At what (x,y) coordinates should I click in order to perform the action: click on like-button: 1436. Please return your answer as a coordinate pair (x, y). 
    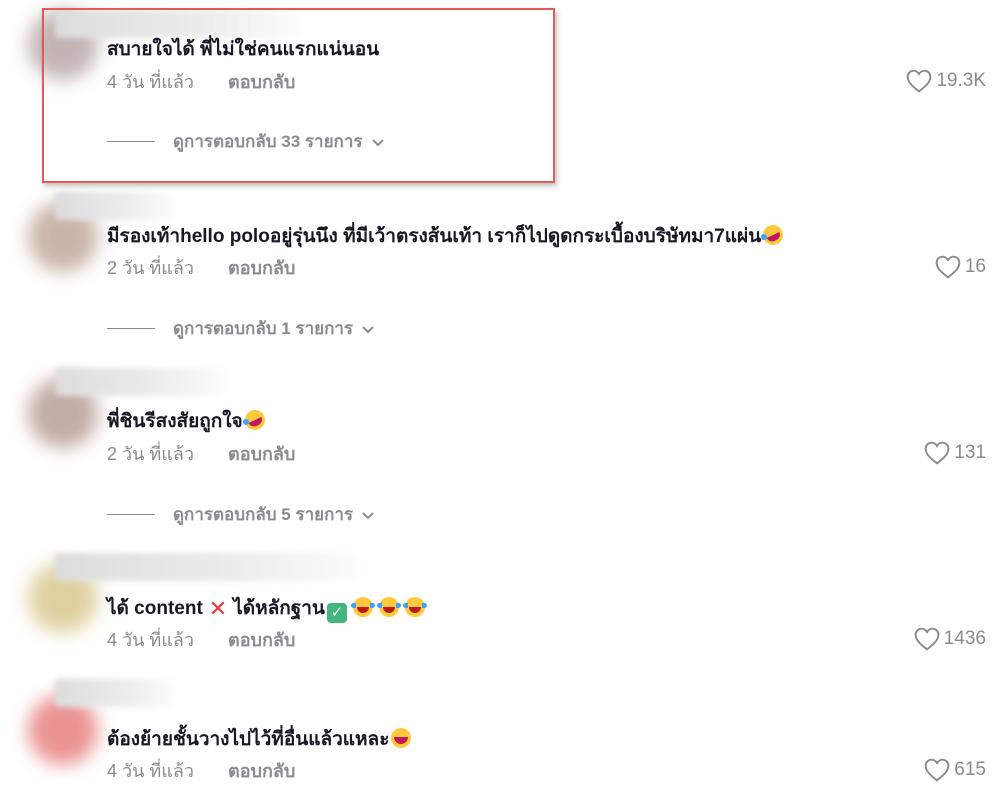
    Looking at the image, I should click on (950, 639).